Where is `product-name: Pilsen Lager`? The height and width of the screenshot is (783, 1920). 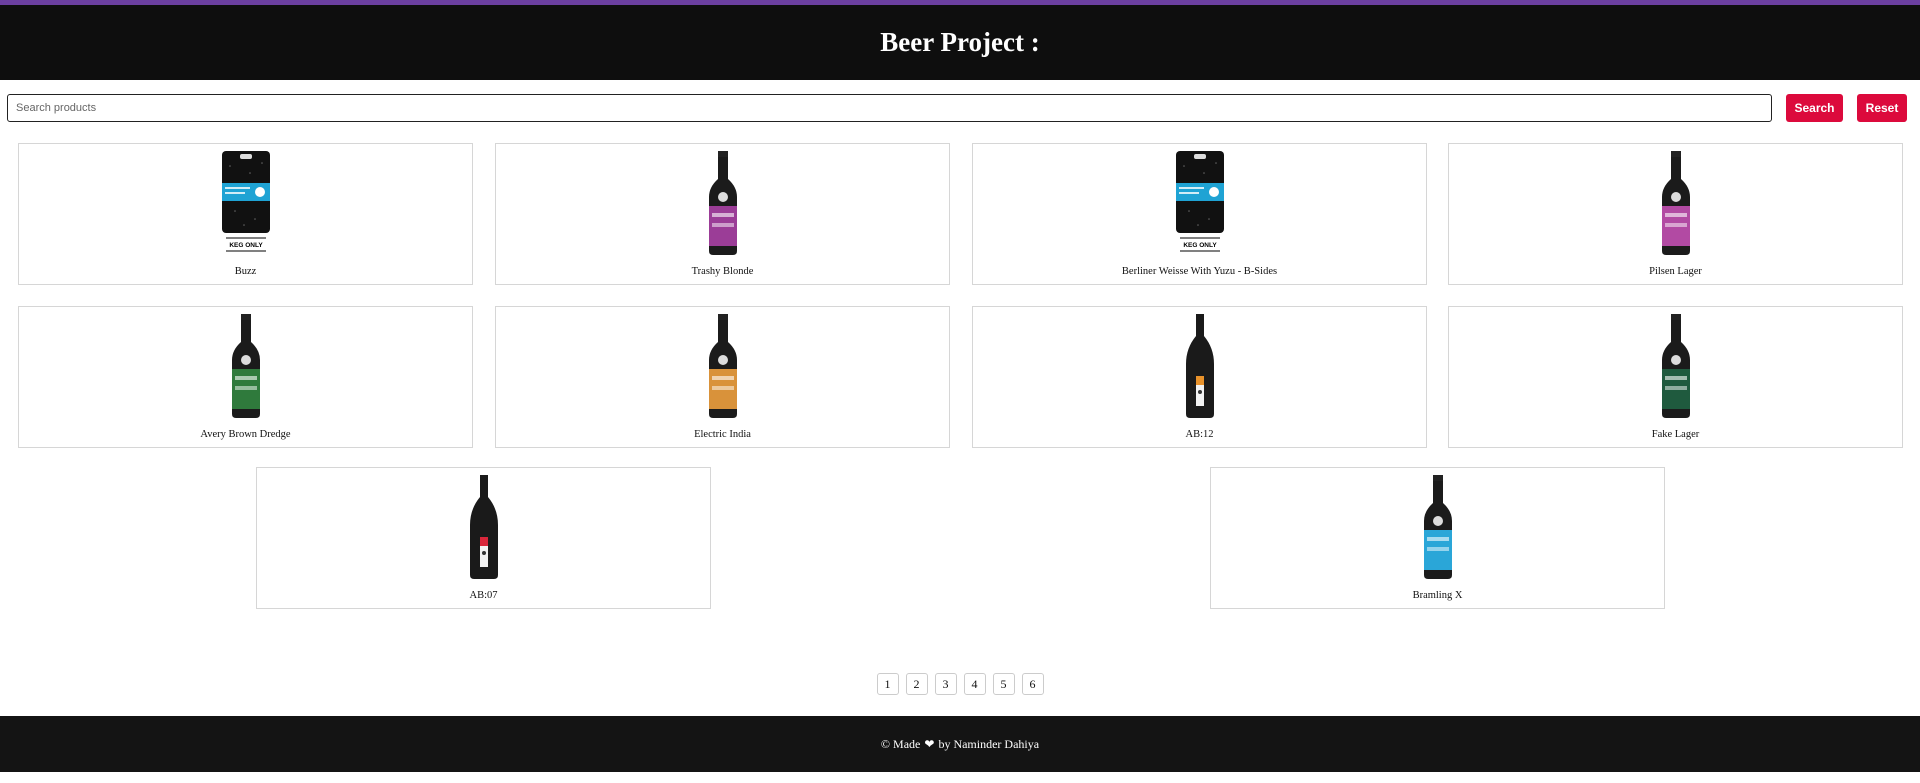
product-name: Pilsen Lager is located at coordinates (1675, 271).